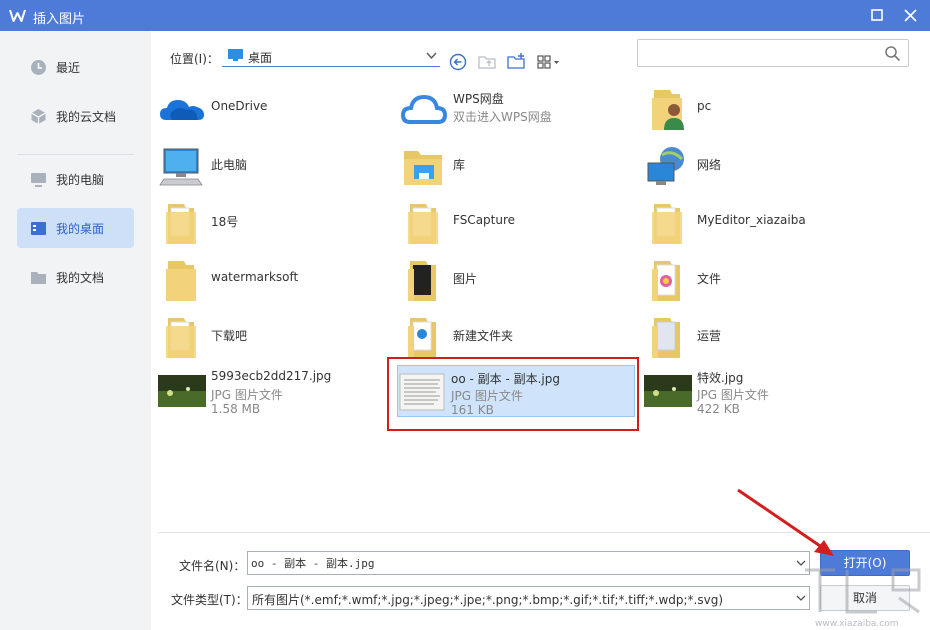 This screenshot has height=630, width=930. What do you see at coordinates (423, 168) in the screenshot?
I see `library-icon` at bounding box center [423, 168].